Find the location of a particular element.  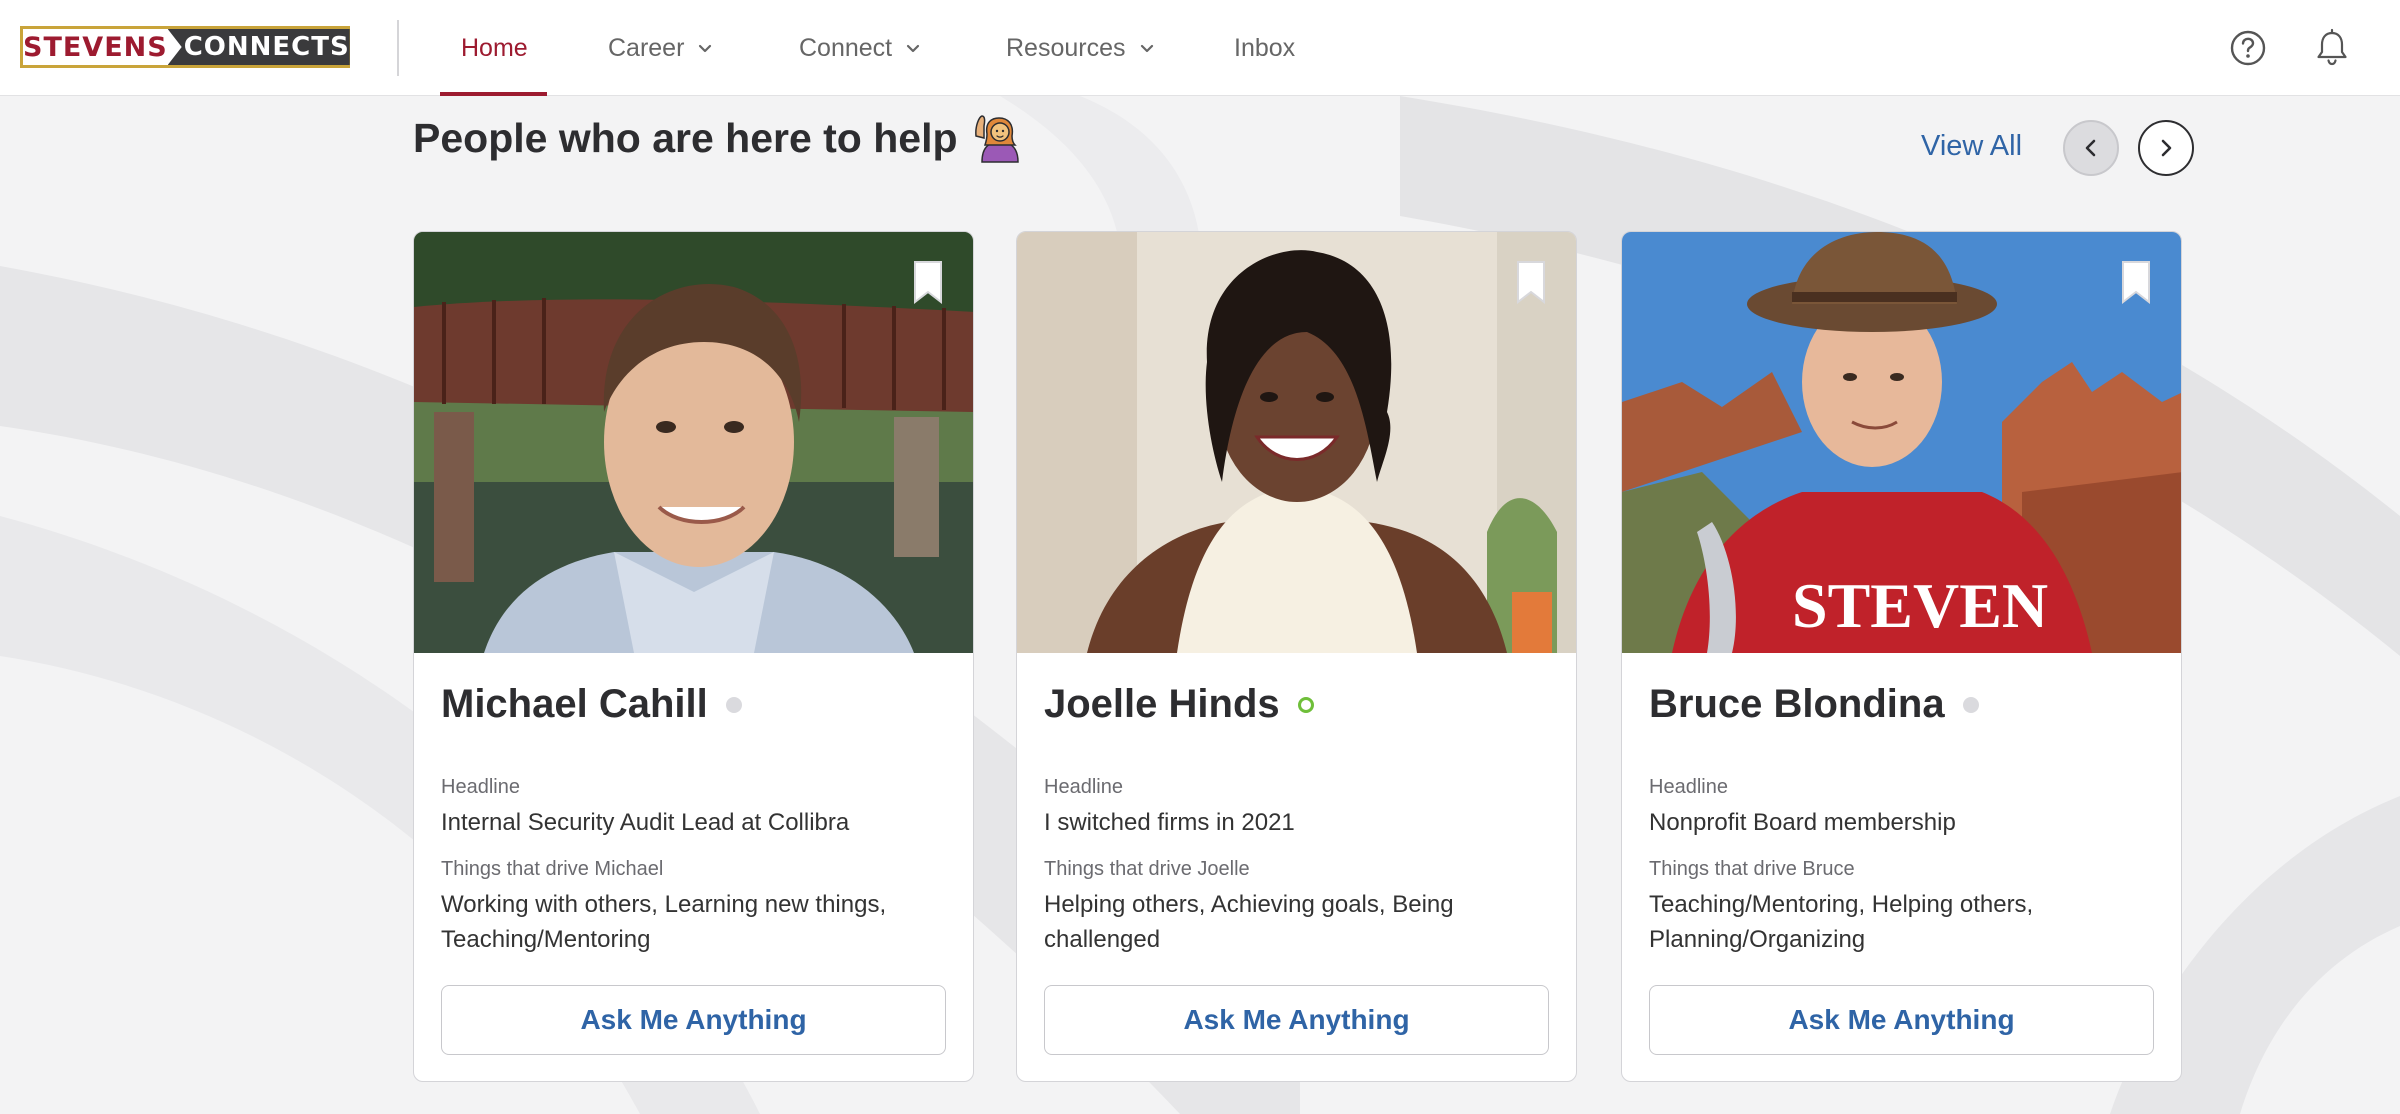

drive-label: Things that drive Bruce is located at coordinates (1752, 869).